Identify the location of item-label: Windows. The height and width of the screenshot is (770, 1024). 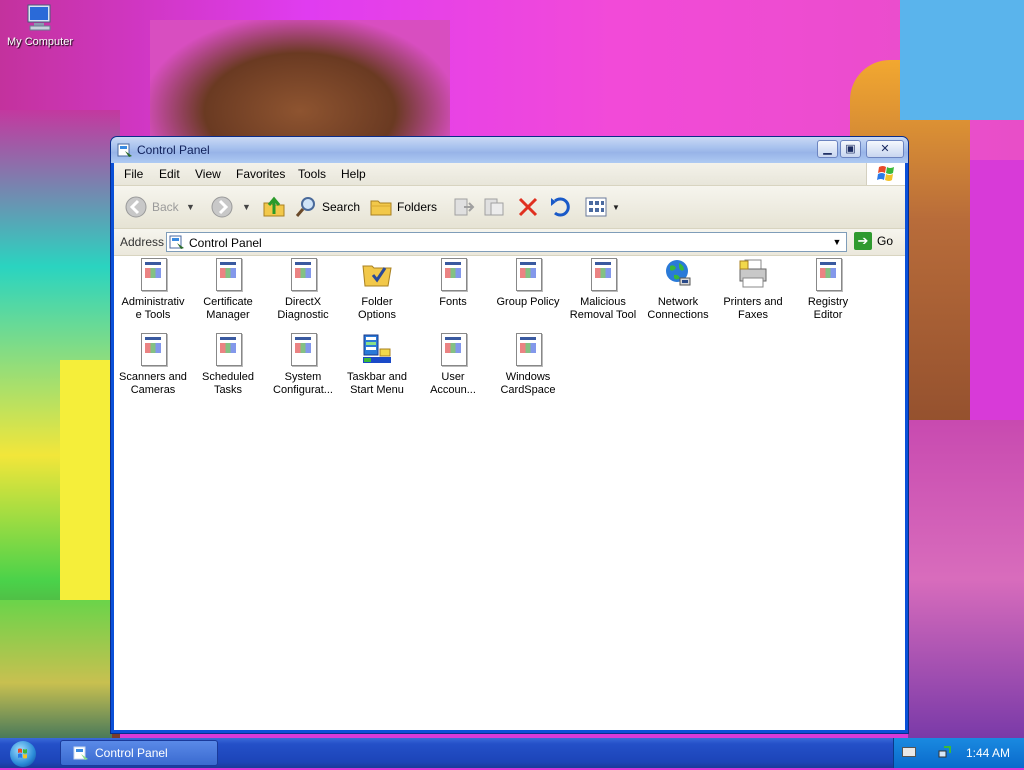
(528, 377).